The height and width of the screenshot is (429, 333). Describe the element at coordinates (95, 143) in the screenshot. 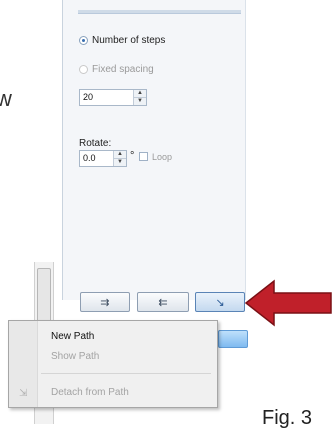

I see `rotate-label: Rotate:` at that location.